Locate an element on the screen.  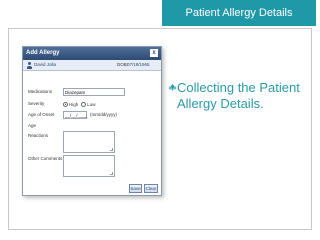
other-comments-label: Other Comments is located at coordinates (45, 158).